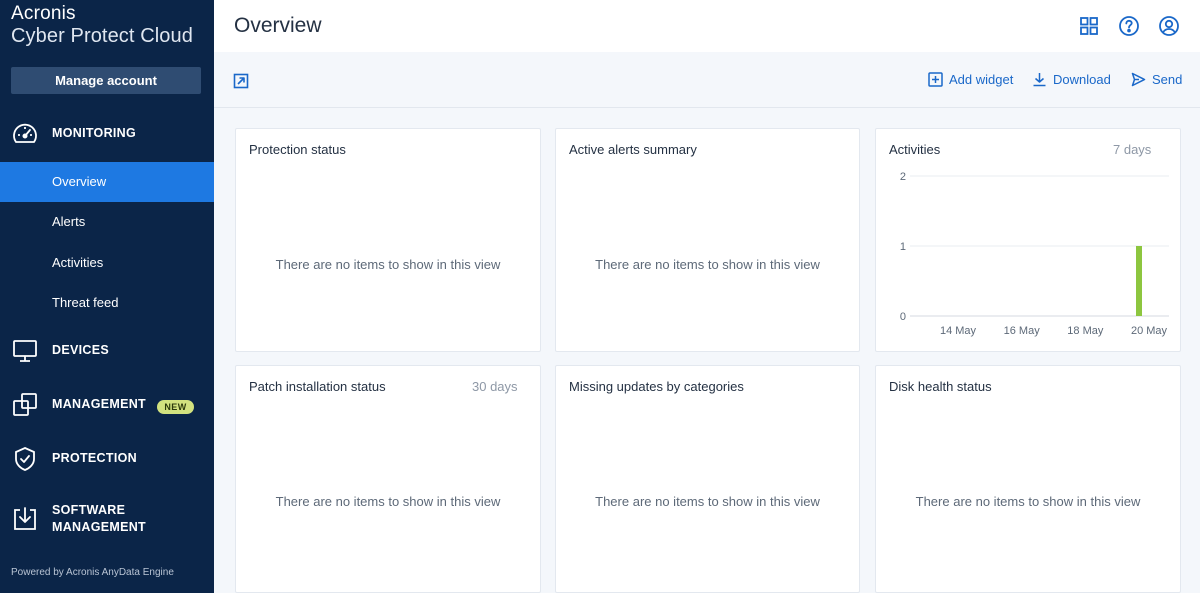 This screenshot has height=593, width=1200. I want to click on widget-title: Patch installation status, so click(317, 386).